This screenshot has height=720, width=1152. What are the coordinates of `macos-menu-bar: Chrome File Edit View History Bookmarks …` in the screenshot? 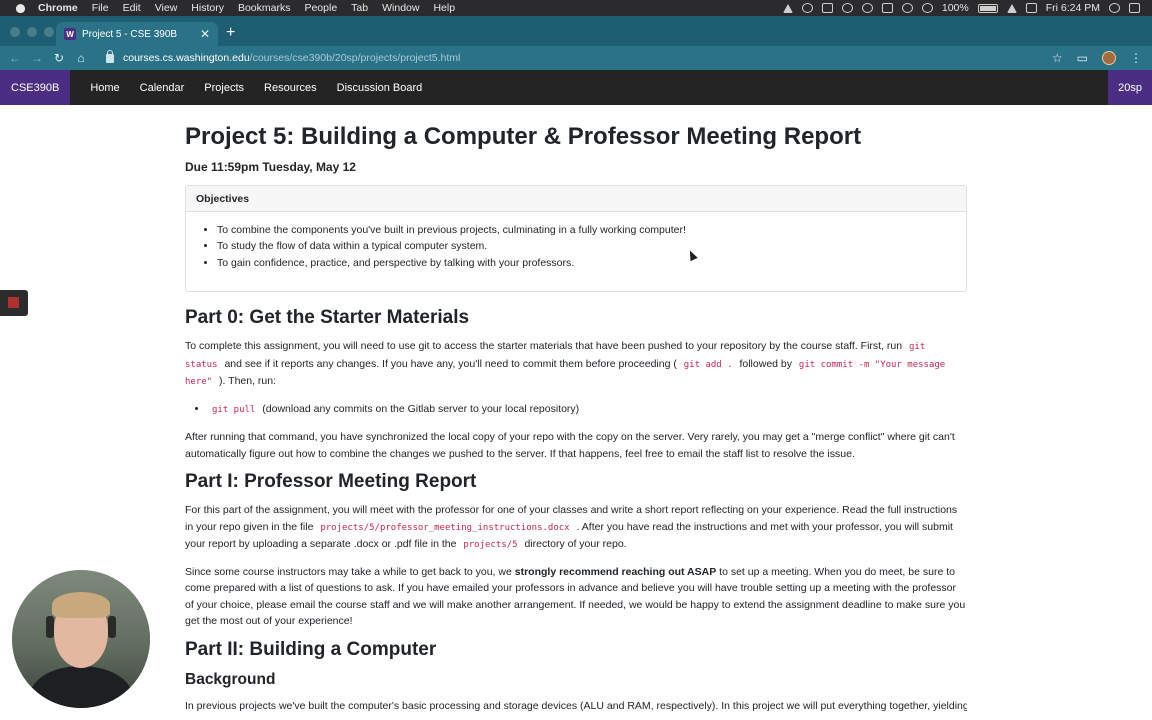 It's located at (576, 8).